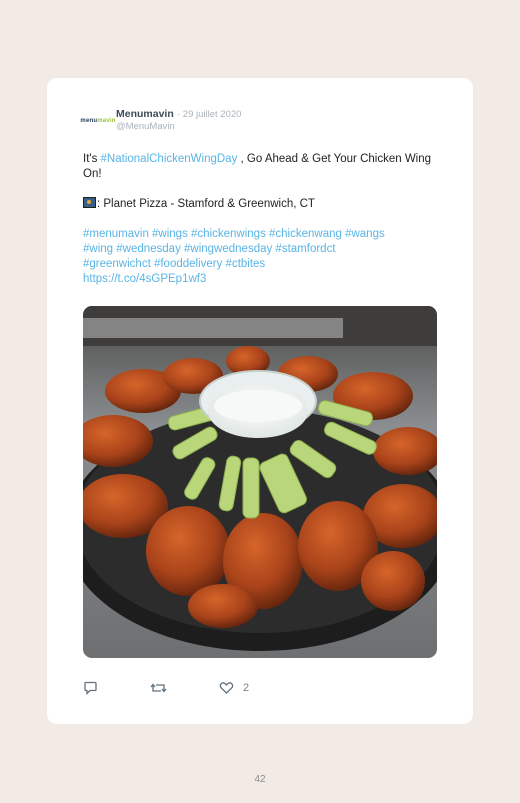 The height and width of the screenshot is (803, 520). I want to click on like-button: 2, so click(234, 688).